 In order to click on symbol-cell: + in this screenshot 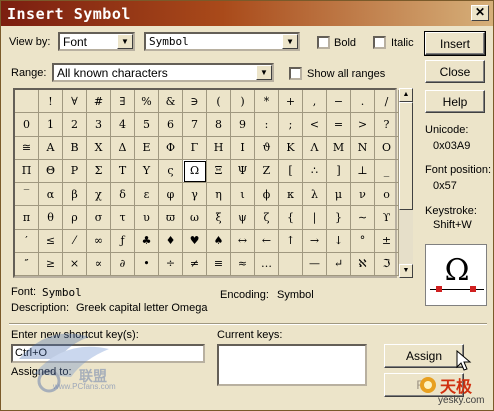, I will do `click(291, 102)`.